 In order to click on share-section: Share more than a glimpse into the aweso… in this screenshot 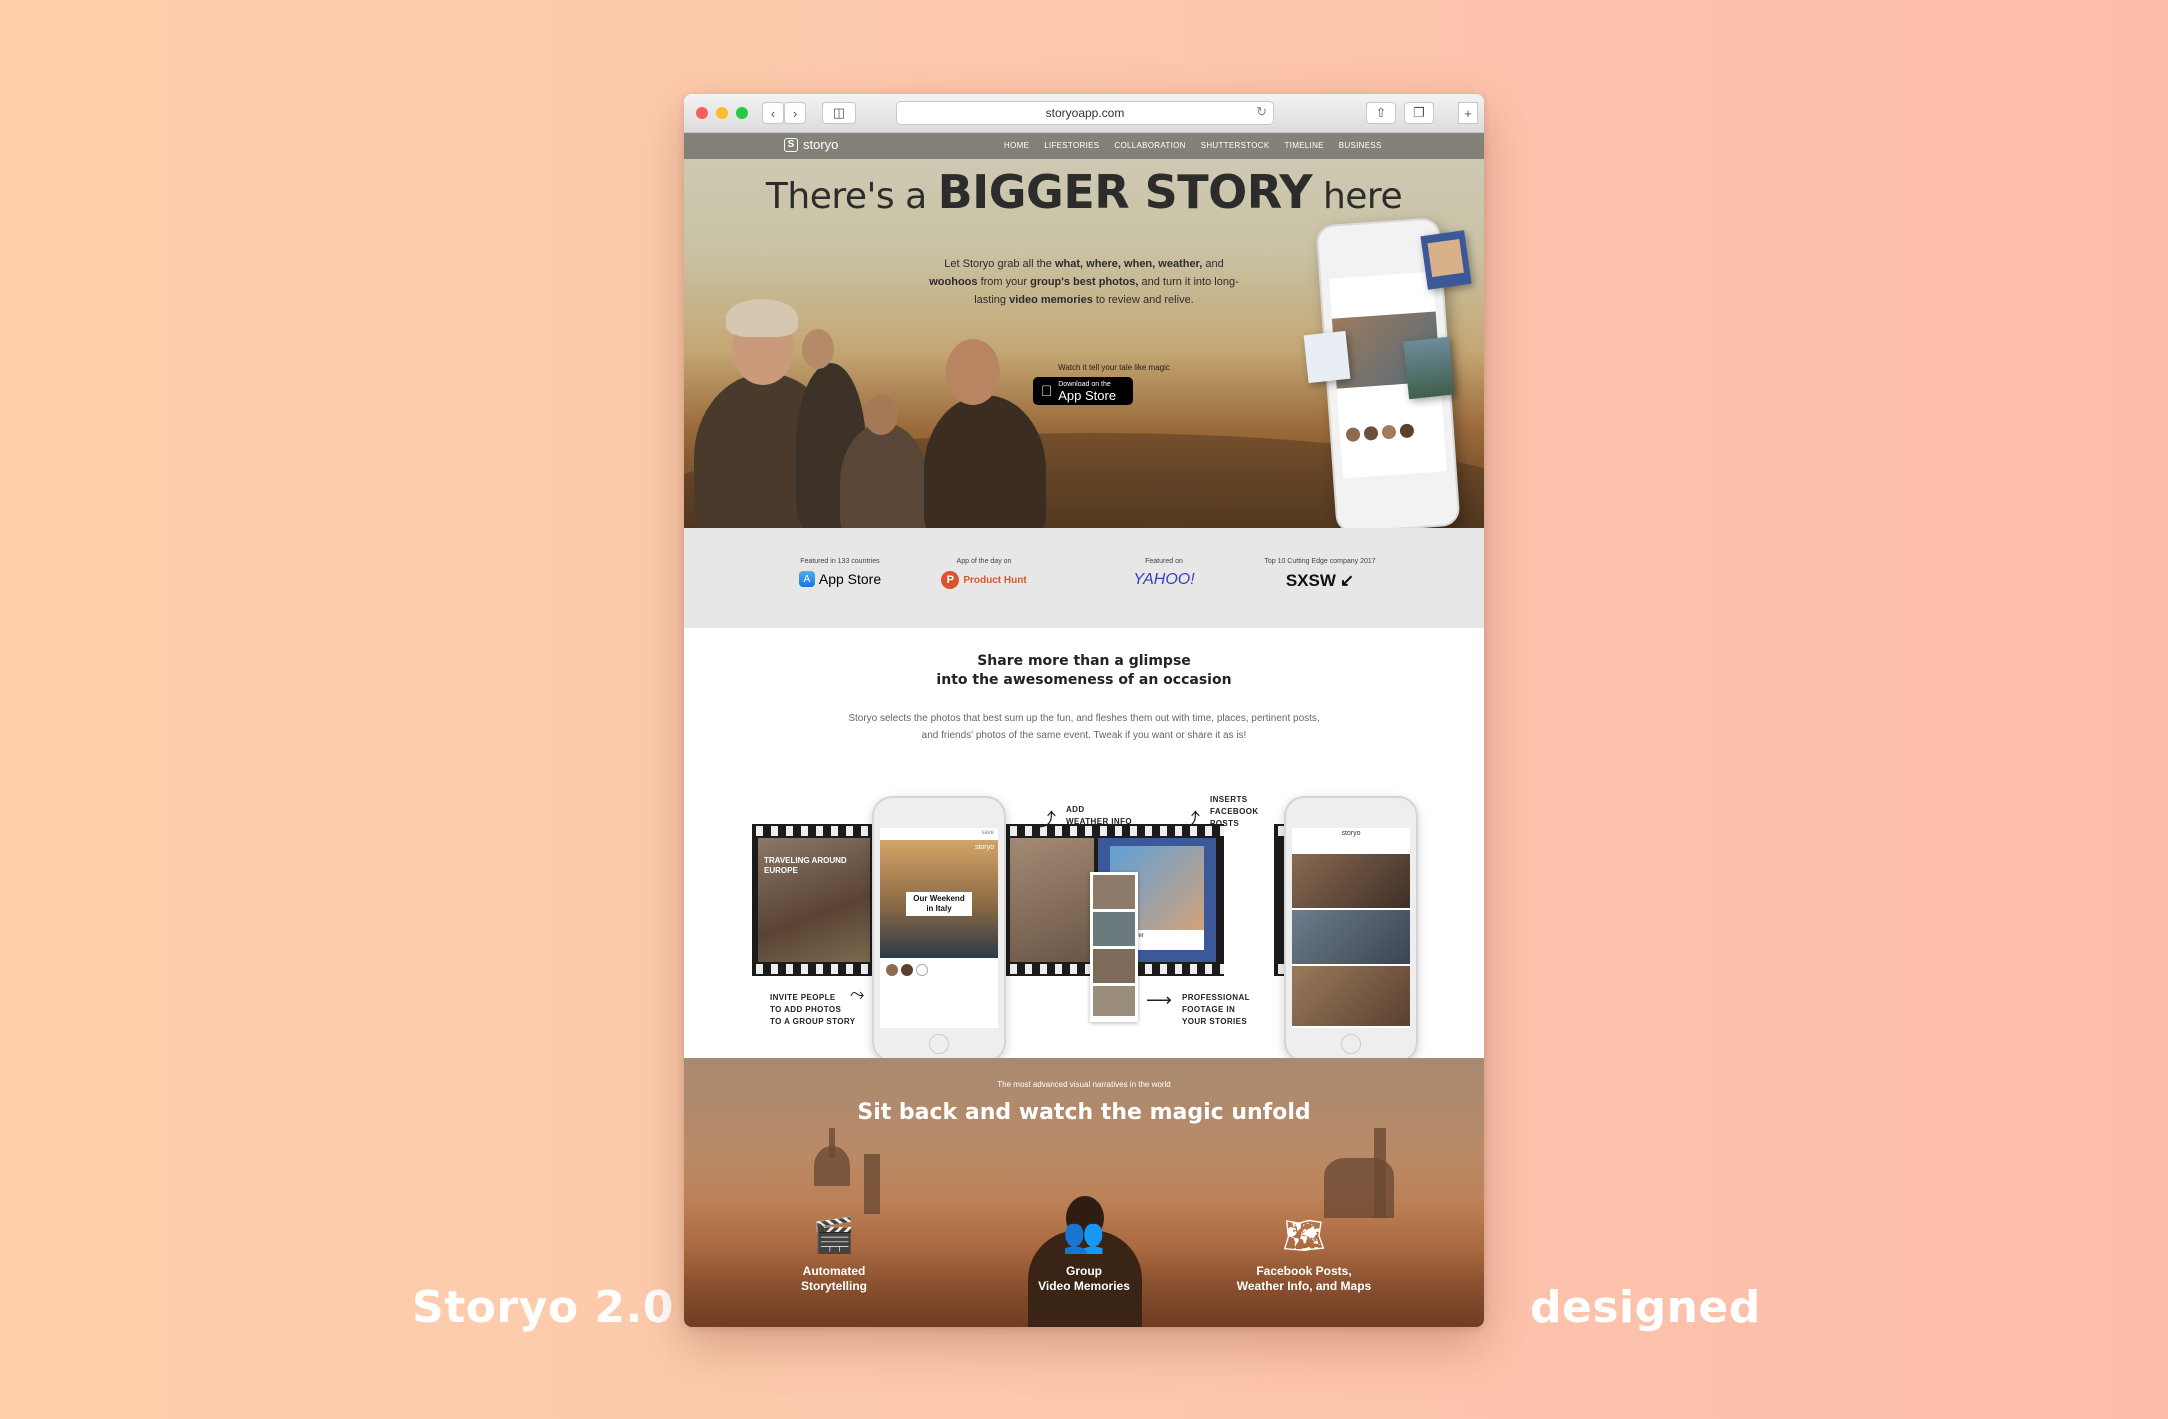, I will do `click(1084, 843)`.